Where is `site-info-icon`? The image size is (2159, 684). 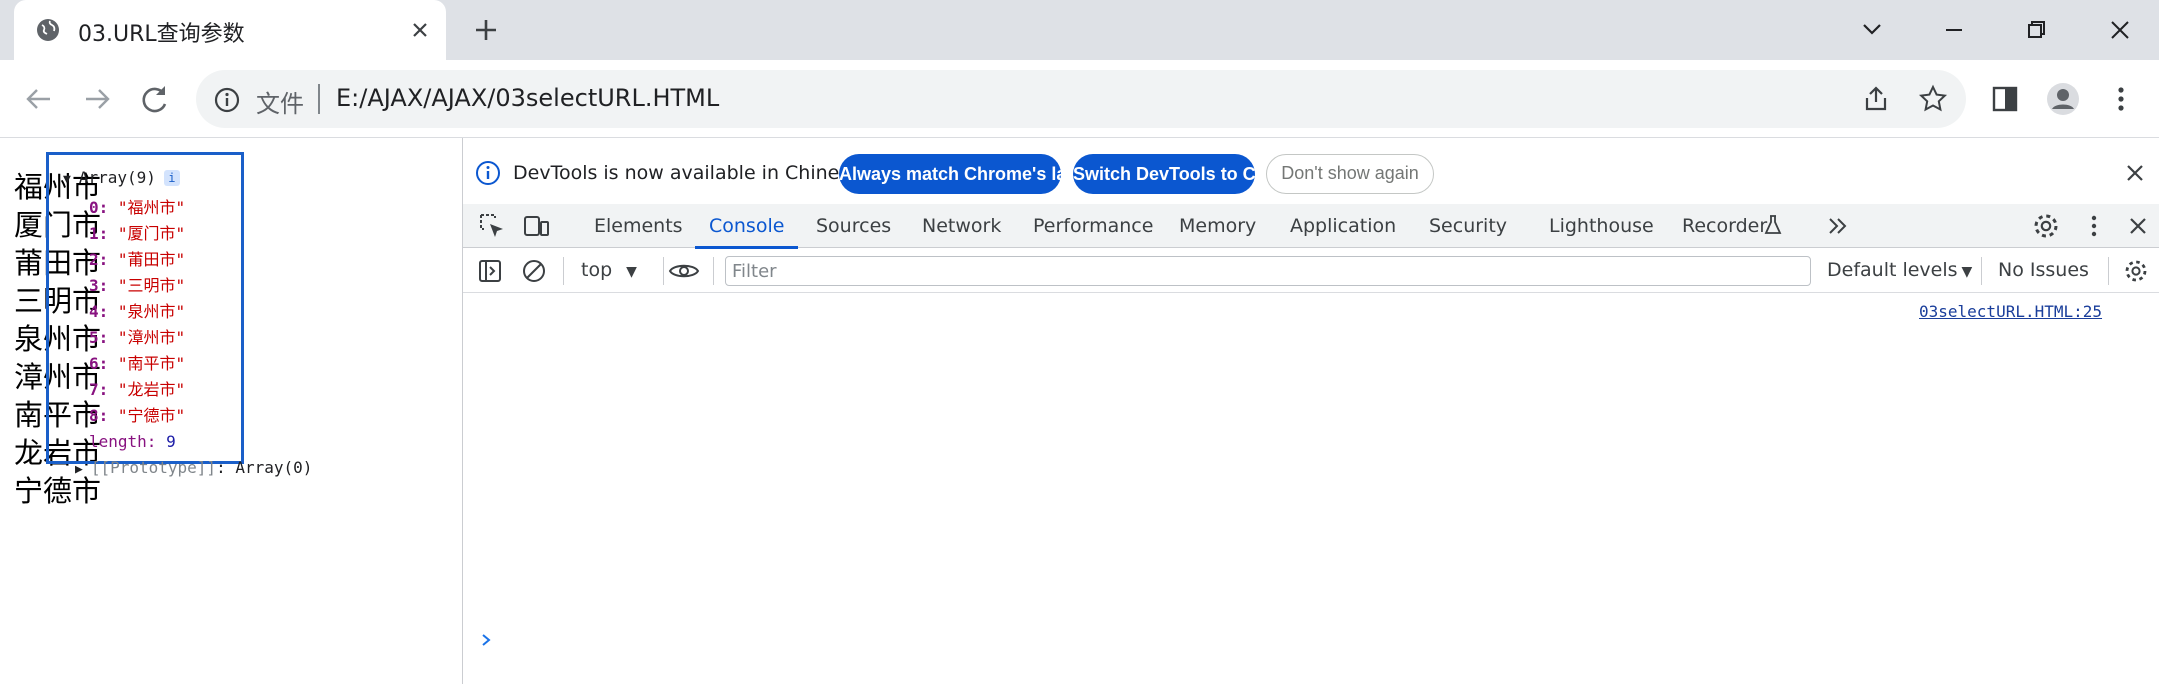 site-info-icon is located at coordinates (227, 100).